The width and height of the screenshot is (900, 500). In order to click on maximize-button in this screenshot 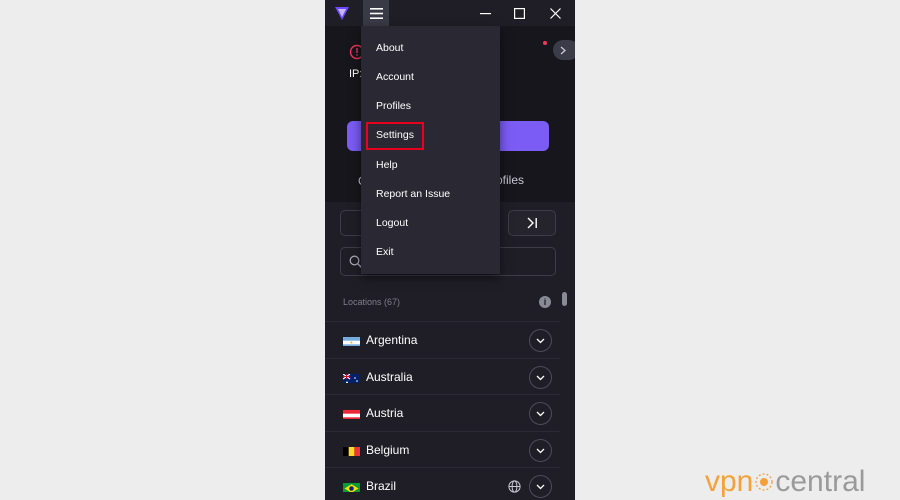, I will do `click(519, 13)`.